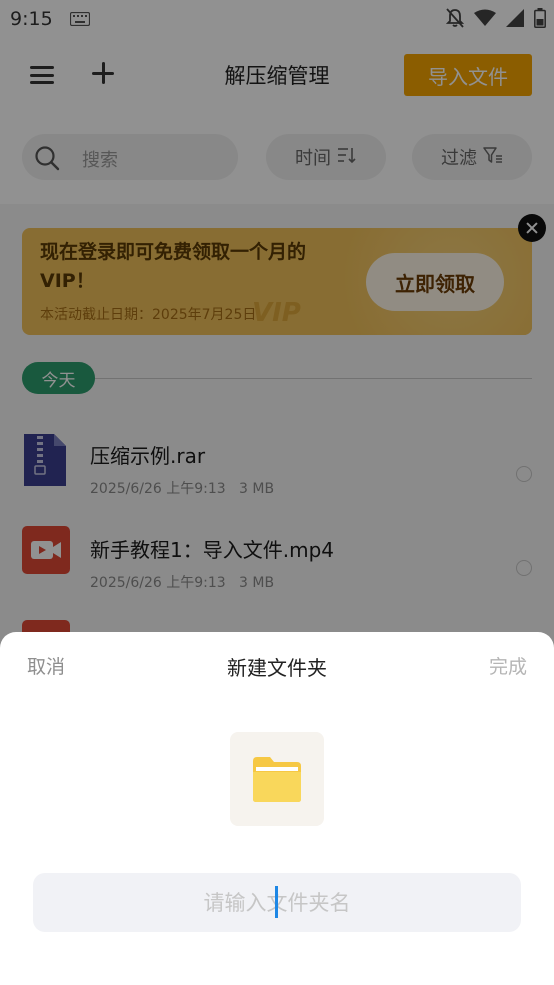 This screenshot has height=985, width=554. I want to click on folder-icon, so click(277, 779).